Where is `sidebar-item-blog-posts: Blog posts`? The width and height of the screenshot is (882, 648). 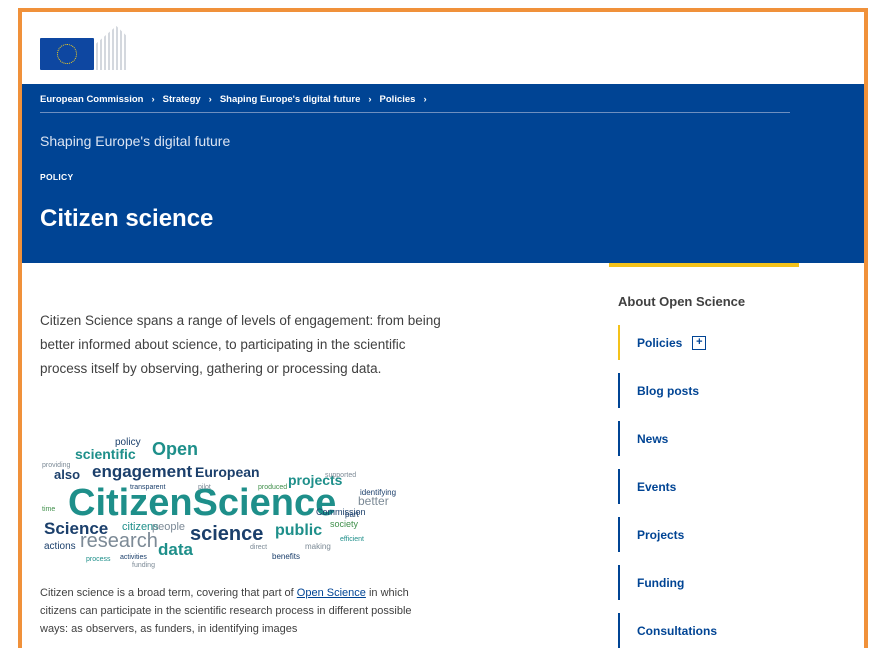 sidebar-item-blog-posts: Blog posts is located at coordinates (718, 390).